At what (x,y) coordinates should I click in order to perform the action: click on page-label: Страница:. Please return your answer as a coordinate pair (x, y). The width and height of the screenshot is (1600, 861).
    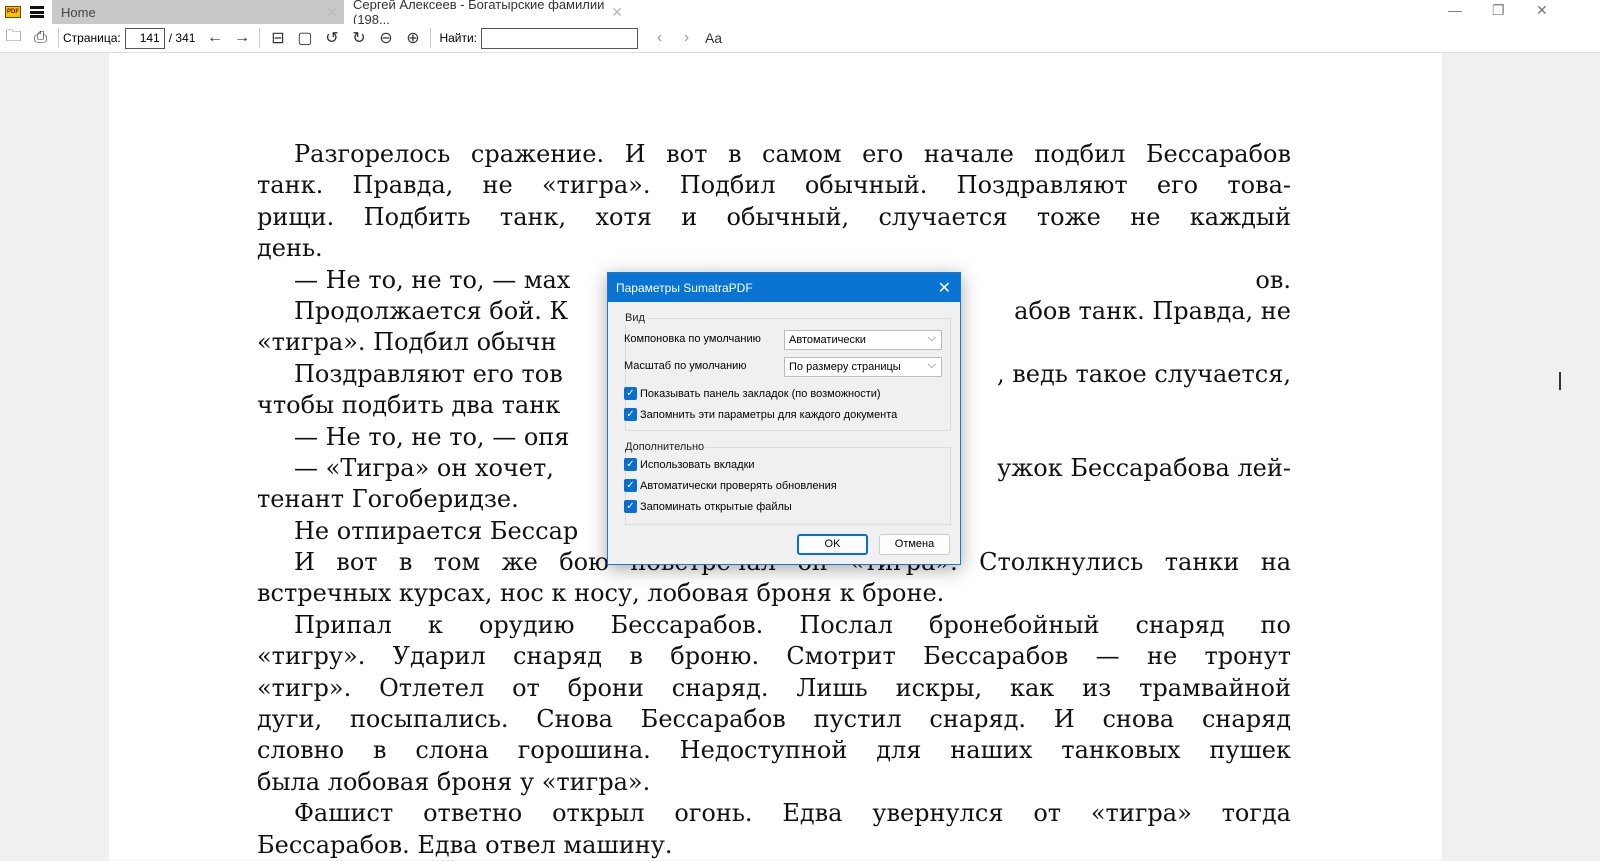
    Looking at the image, I should click on (92, 38).